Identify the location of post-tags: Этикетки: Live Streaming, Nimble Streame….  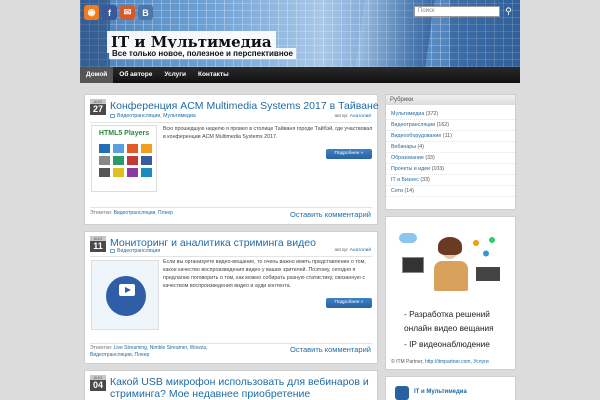
(148, 352).